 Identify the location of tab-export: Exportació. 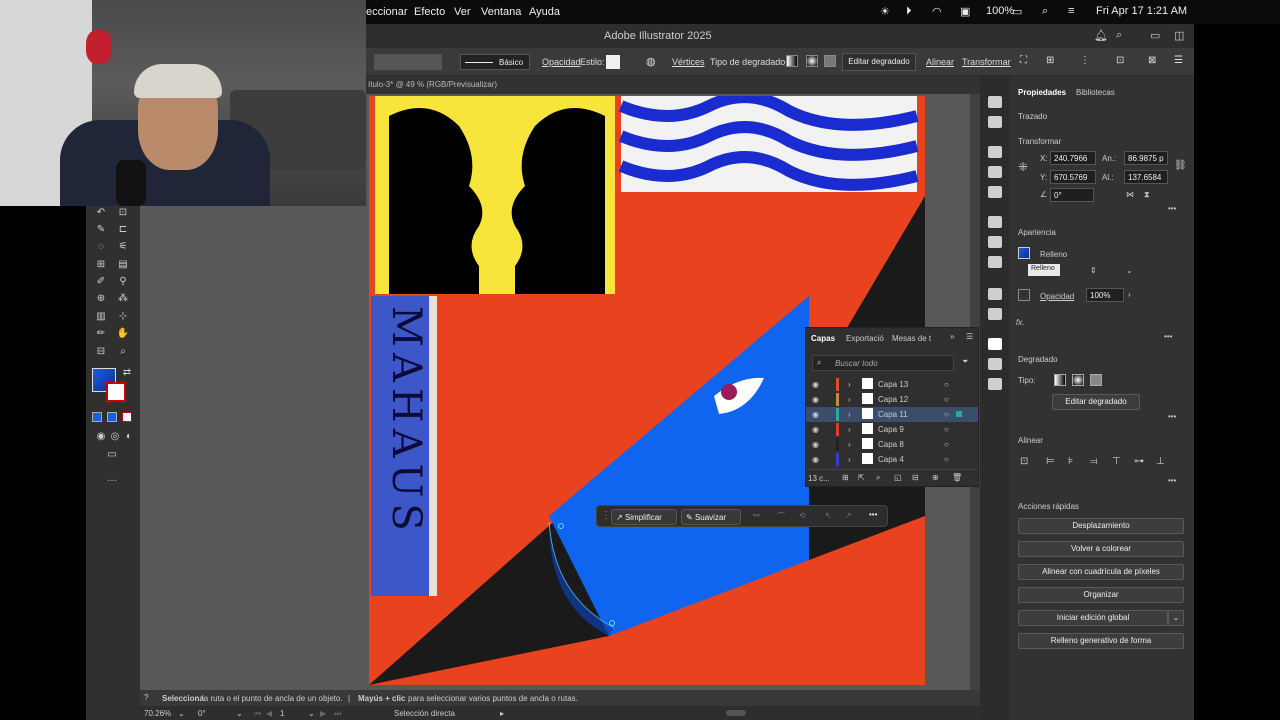
(865, 338).